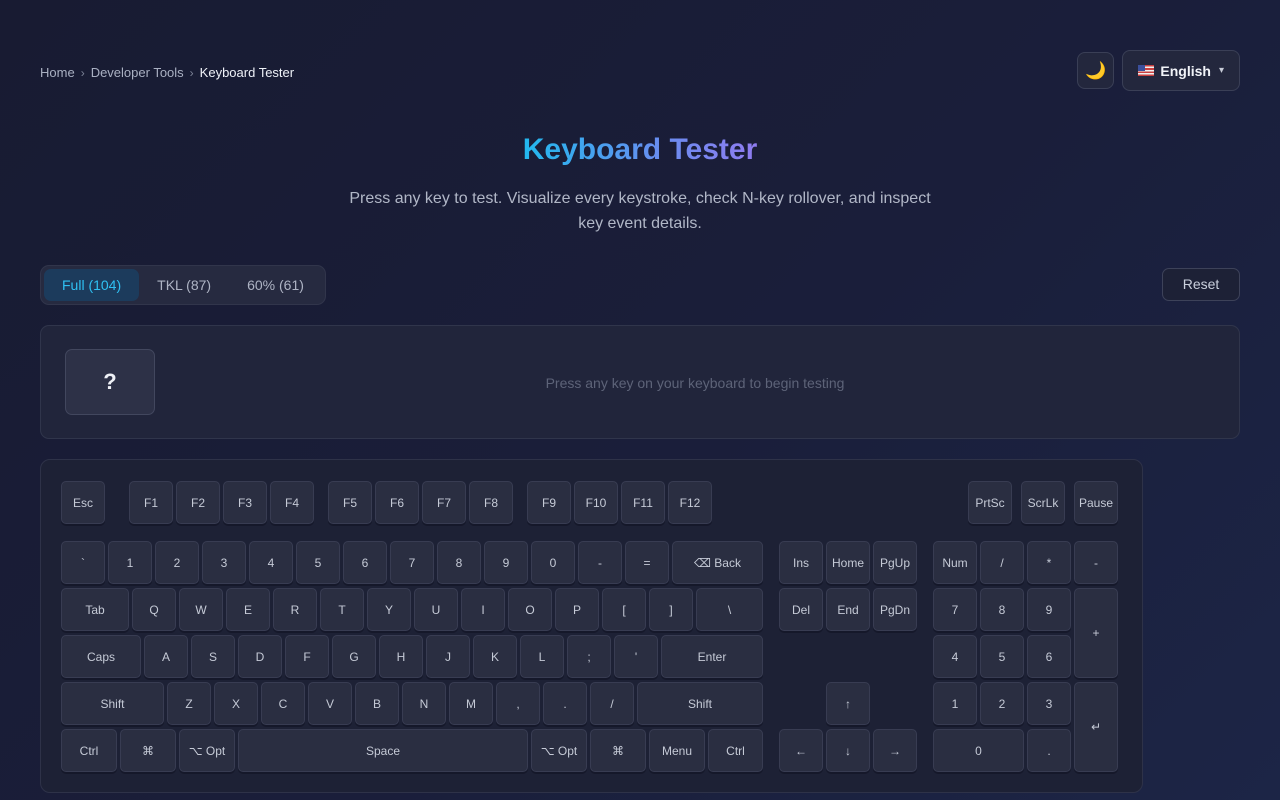 The width and height of the screenshot is (1280, 800). What do you see at coordinates (207, 750) in the screenshot?
I see `key: ⌥ Opt` at bounding box center [207, 750].